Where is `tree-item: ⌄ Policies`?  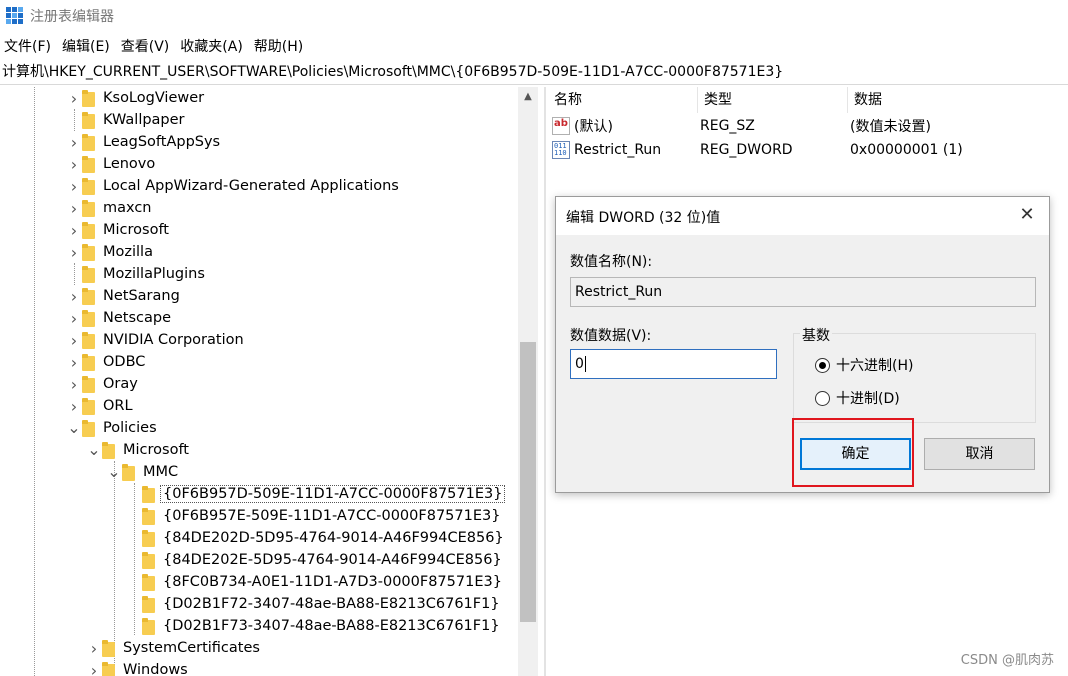 tree-item: ⌄ Policies is located at coordinates (111, 428).